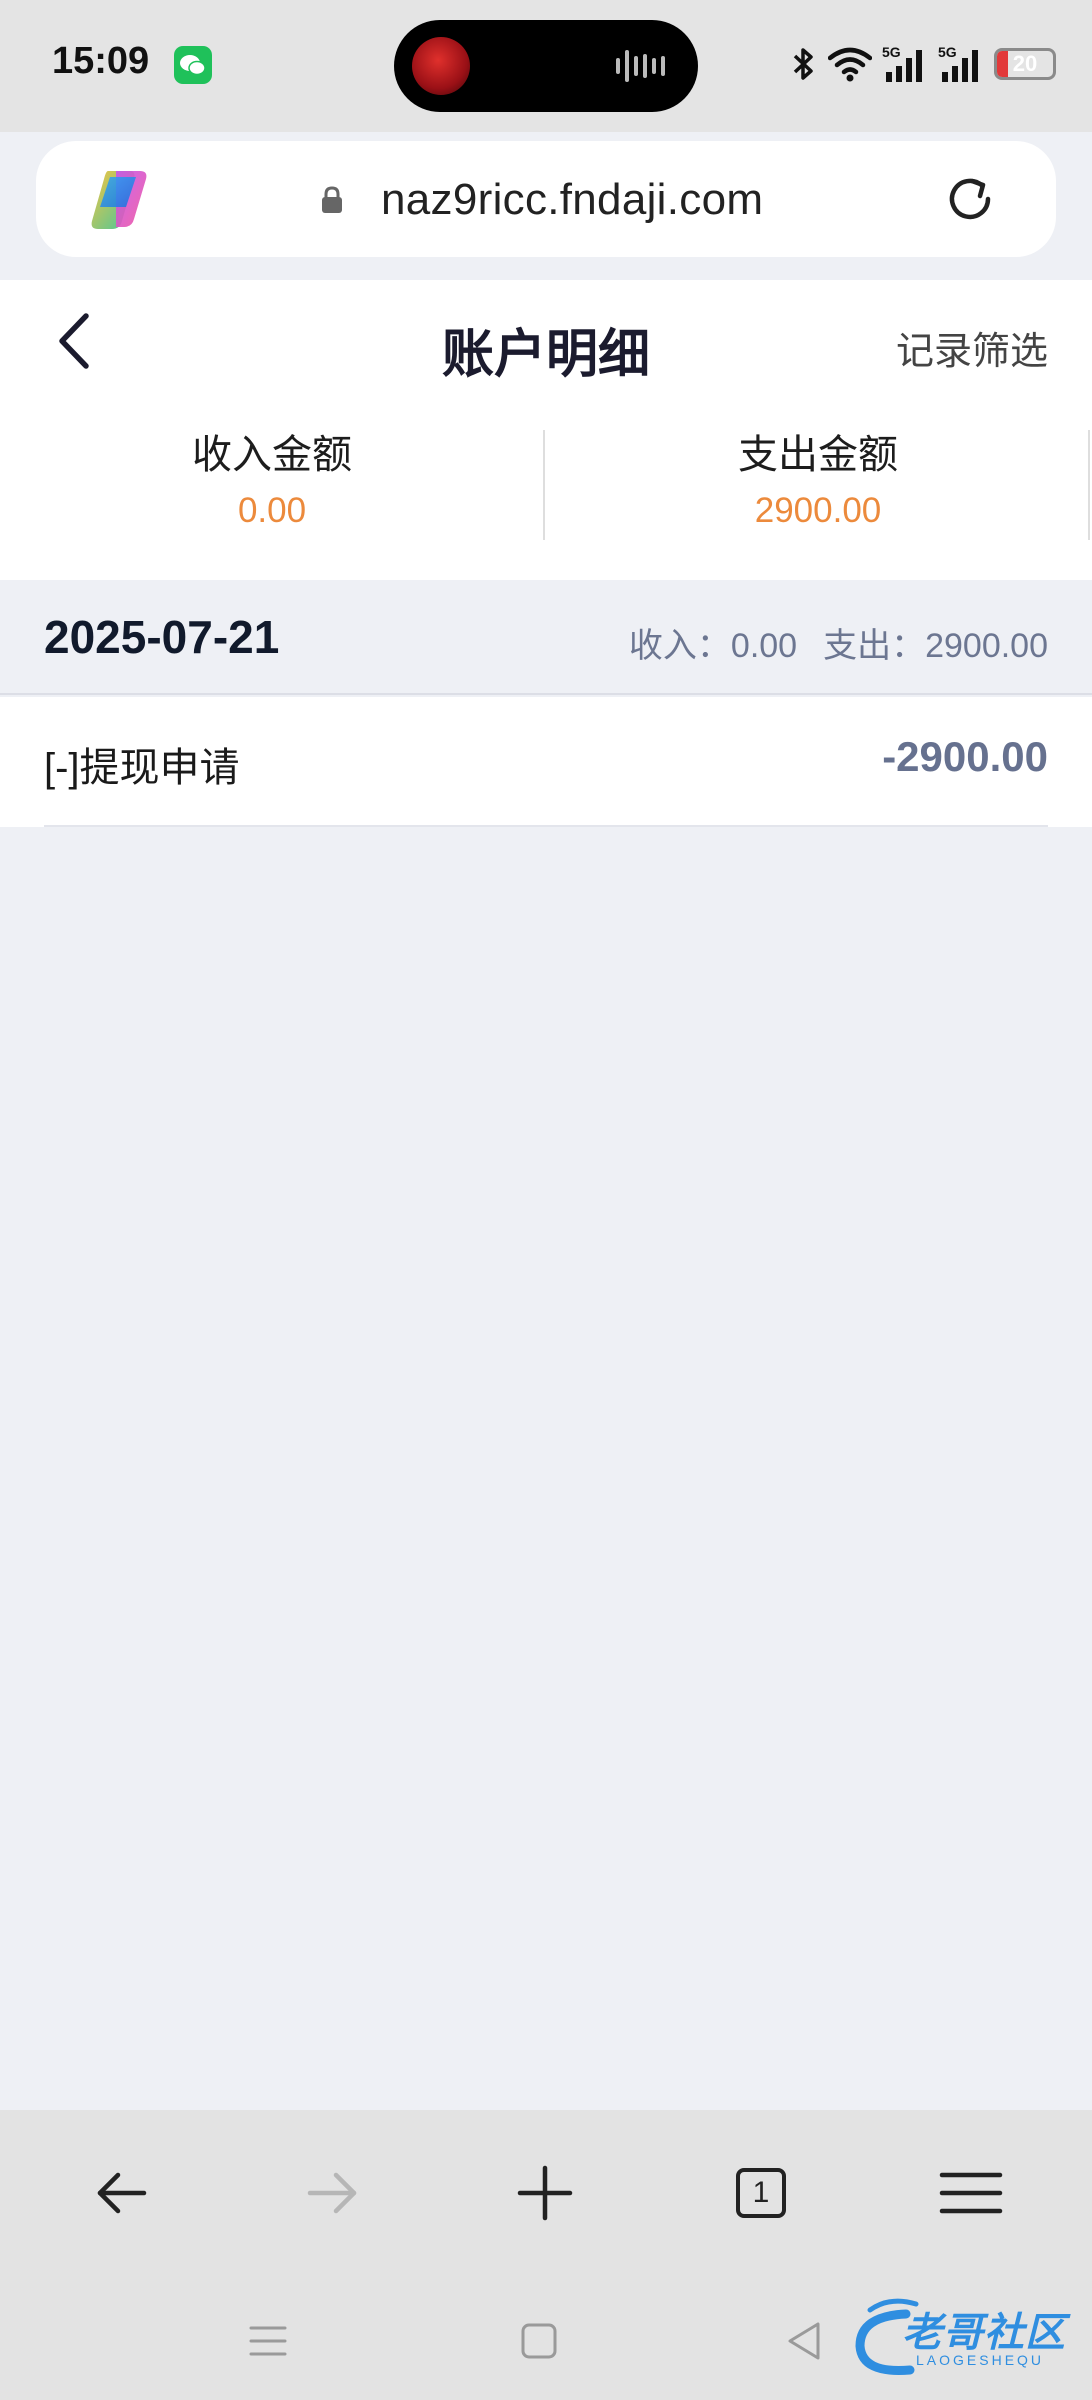  What do you see at coordinates (162, 637) in the screenshot?
I see `group-date: 2025-07-21` at bounding box center [162, 637].